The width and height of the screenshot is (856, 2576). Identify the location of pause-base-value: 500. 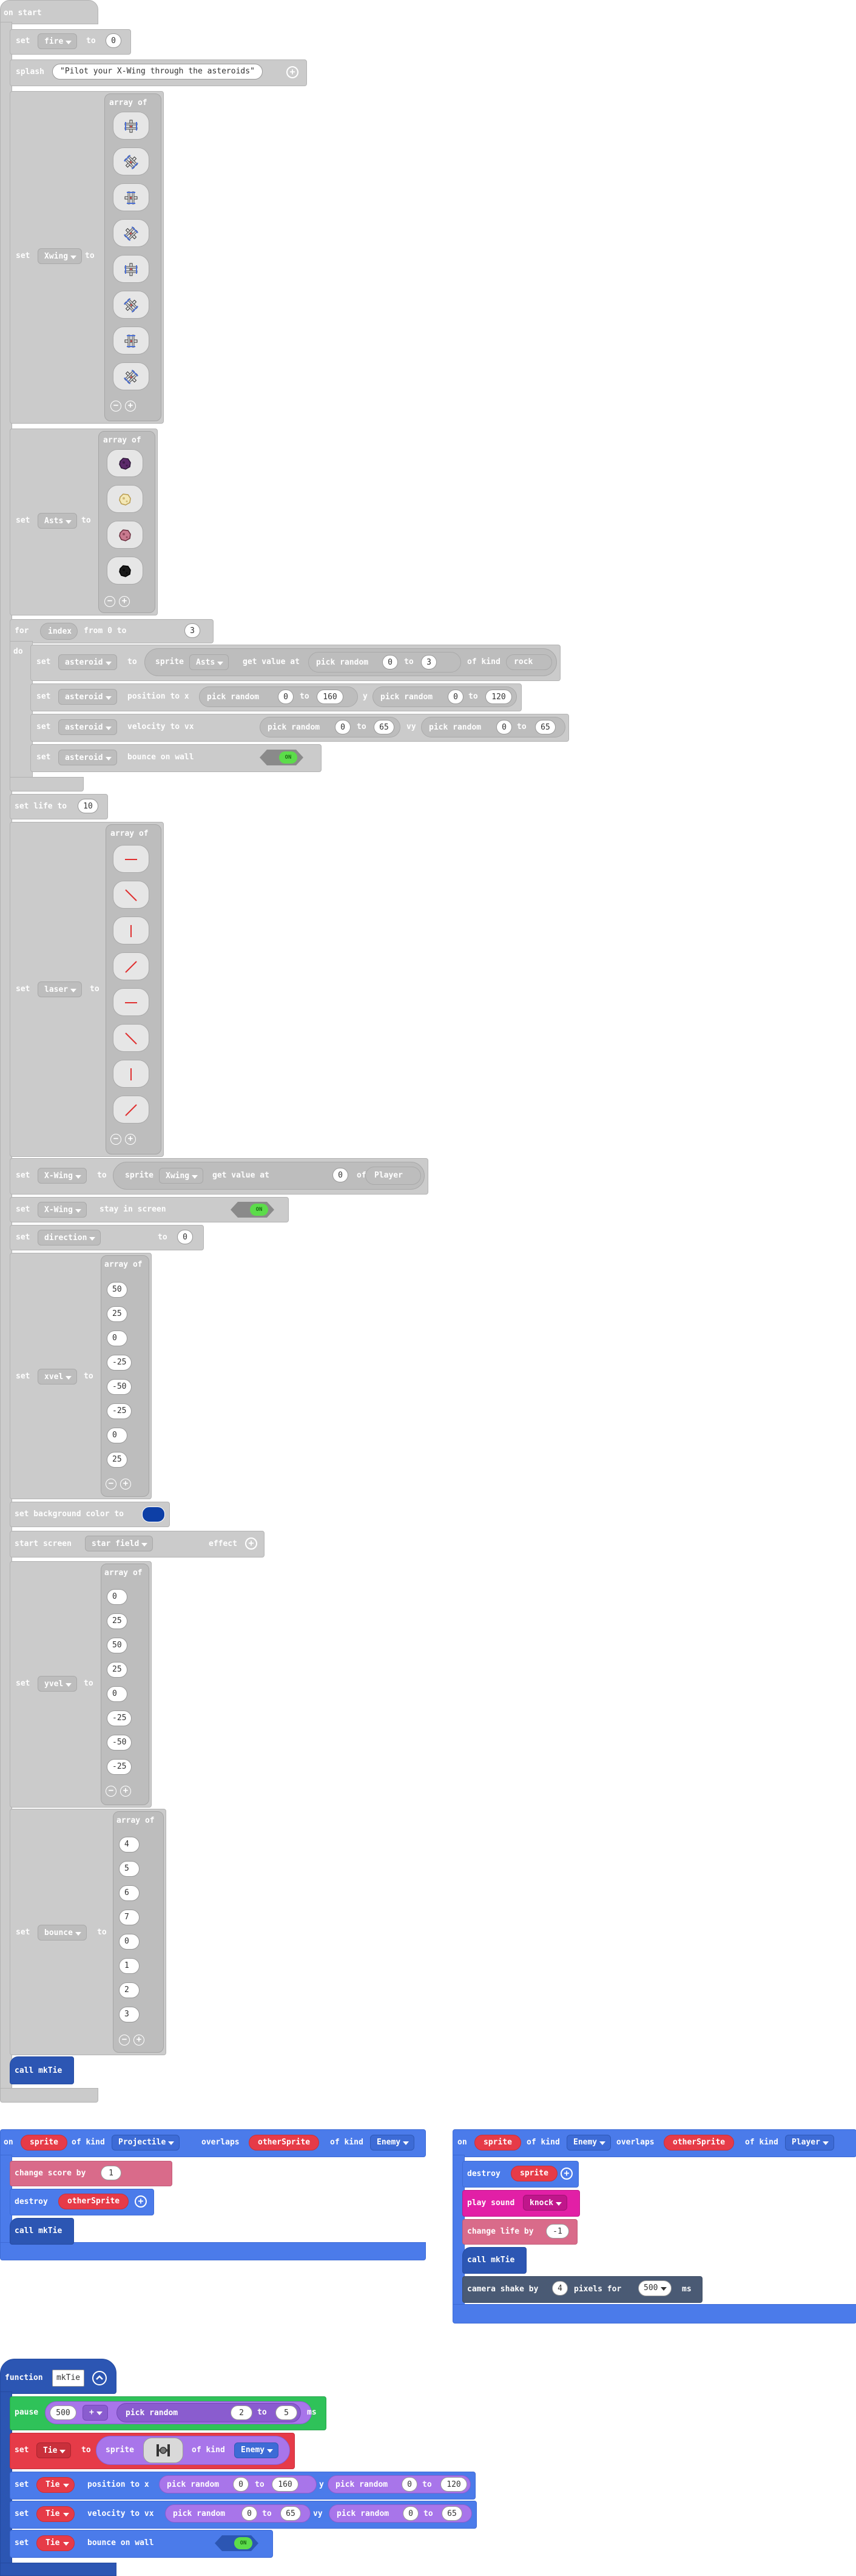
(63, 2412).